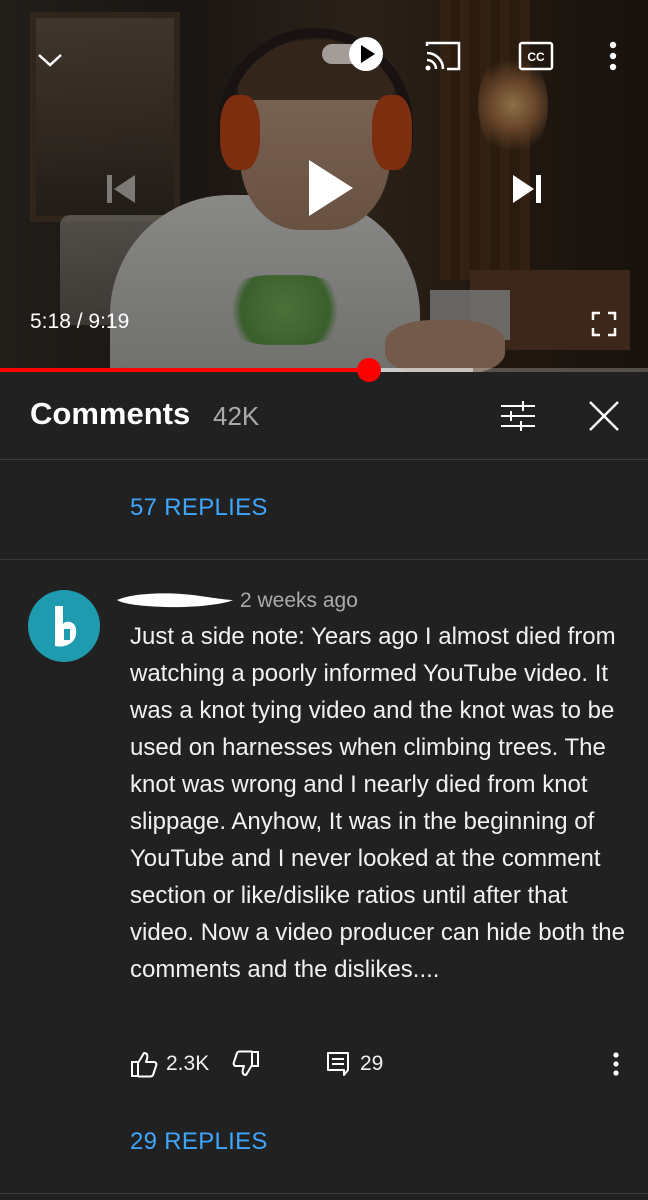 The image size is (648, 1200). What do you see at coordinates (109, 321) in the screenshot?
I see `duration: 9:19` at bounding box center [109, 321].